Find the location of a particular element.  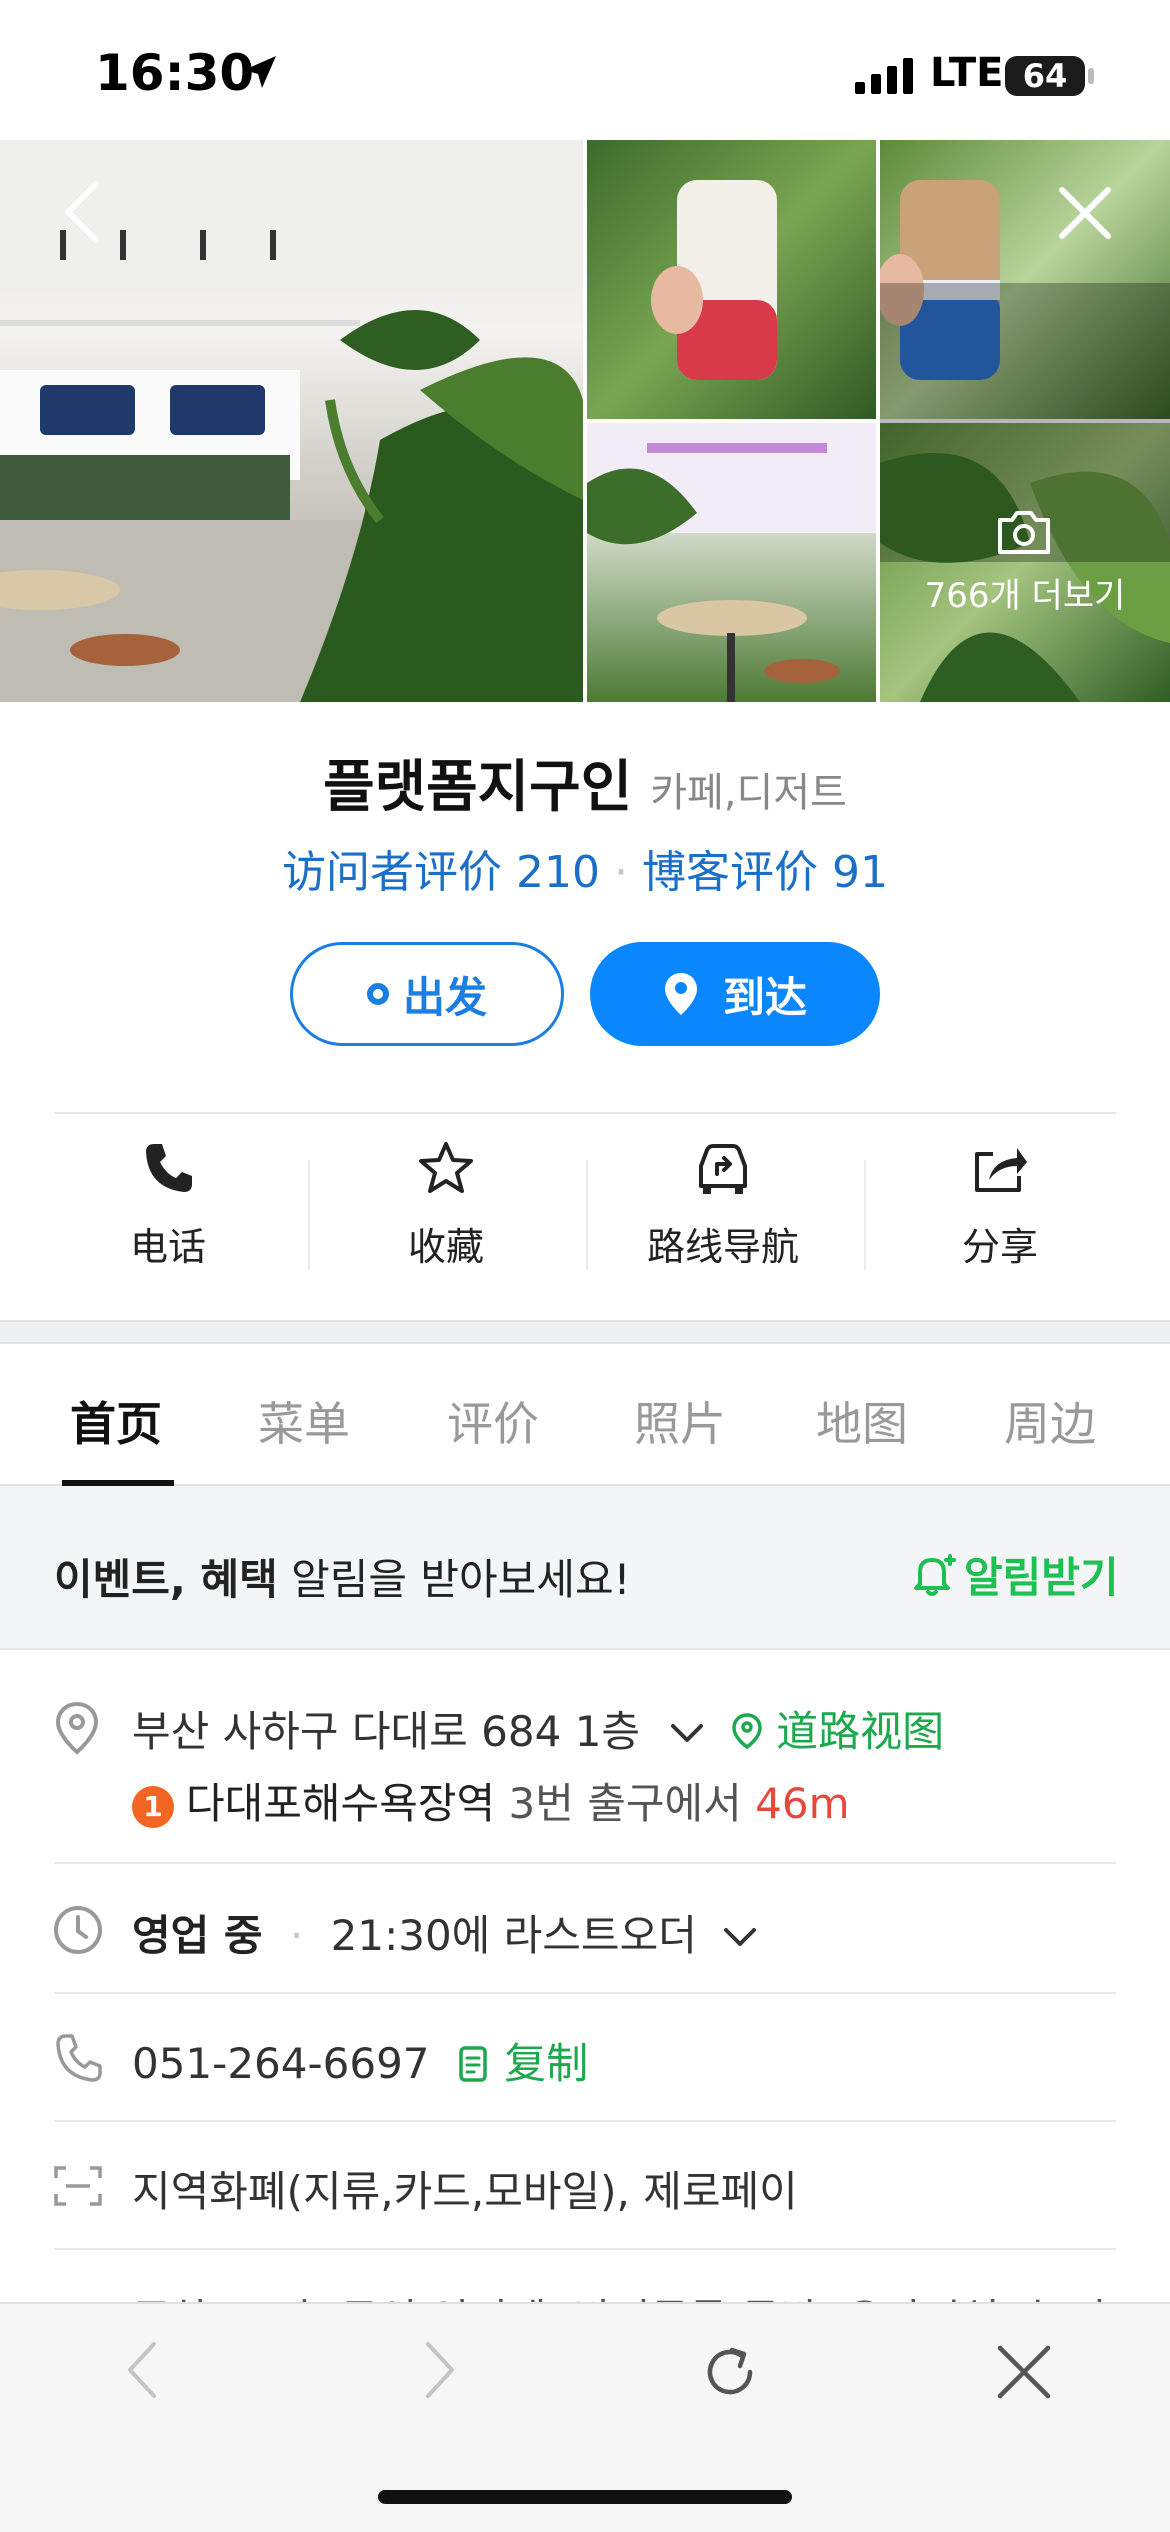

star-icon is located at coordinates (446, 1167).